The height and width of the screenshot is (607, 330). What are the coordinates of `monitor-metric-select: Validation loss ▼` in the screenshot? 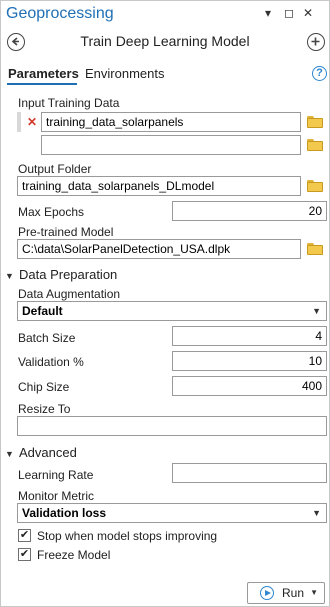 It's located at (172, 513).